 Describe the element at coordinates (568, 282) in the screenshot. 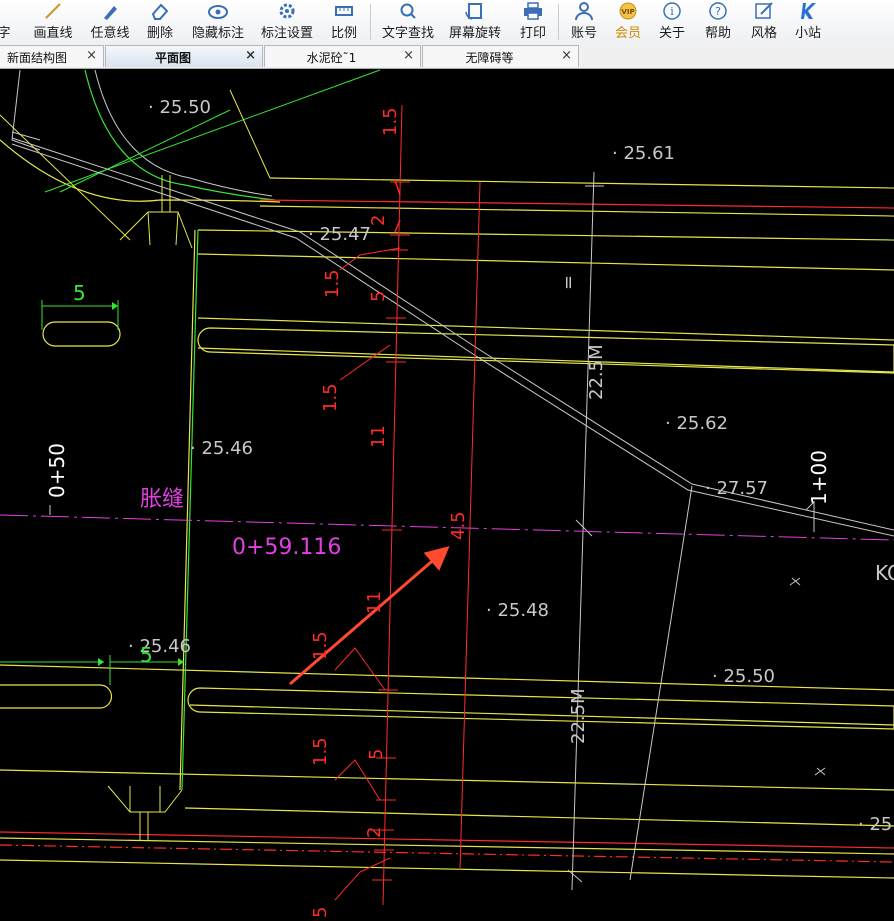

I see `equal-mark: =` at that location.